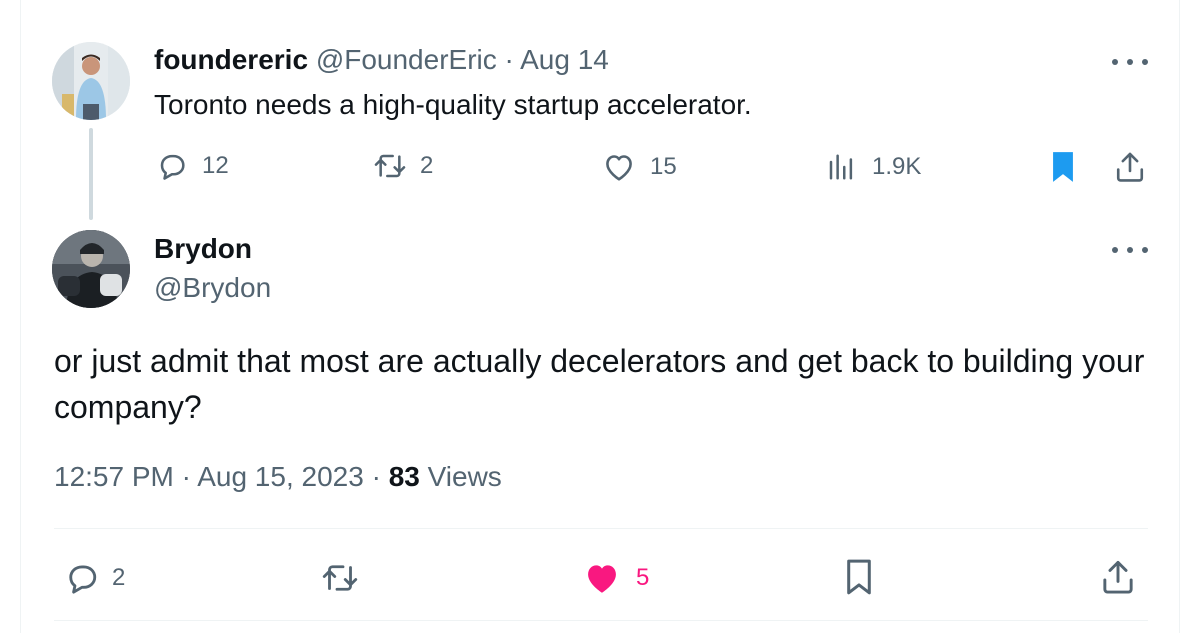  What do you see at coordinates (897, 166) in the screenshot?
I see `view-count: 1.9K` at bounding box center [897, 166].